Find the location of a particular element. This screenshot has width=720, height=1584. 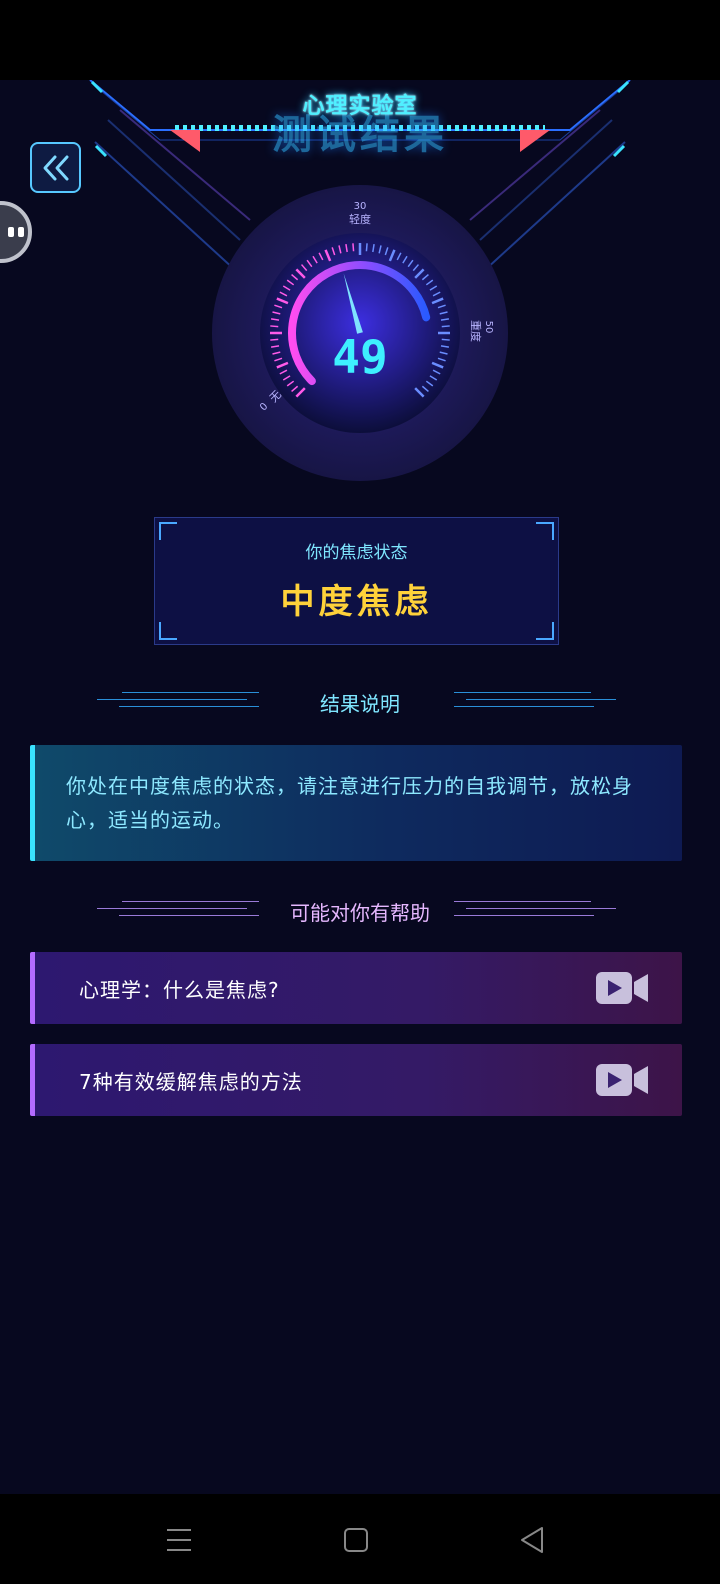

result-section-heading: 结果说明 is located at coordinates (360, 701).